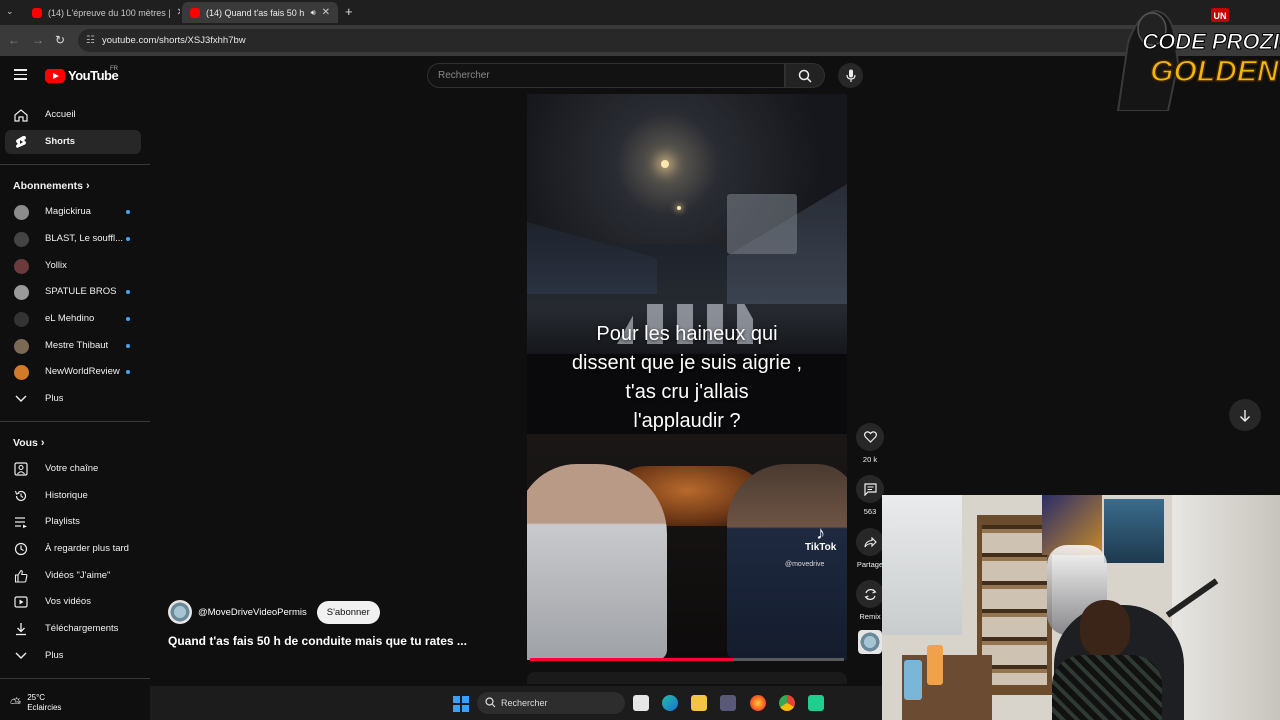 This screenshot has height=720, width=1280. I want to click on sidebar-item-vos-videos: Vos vidéos, so click(73, 602).